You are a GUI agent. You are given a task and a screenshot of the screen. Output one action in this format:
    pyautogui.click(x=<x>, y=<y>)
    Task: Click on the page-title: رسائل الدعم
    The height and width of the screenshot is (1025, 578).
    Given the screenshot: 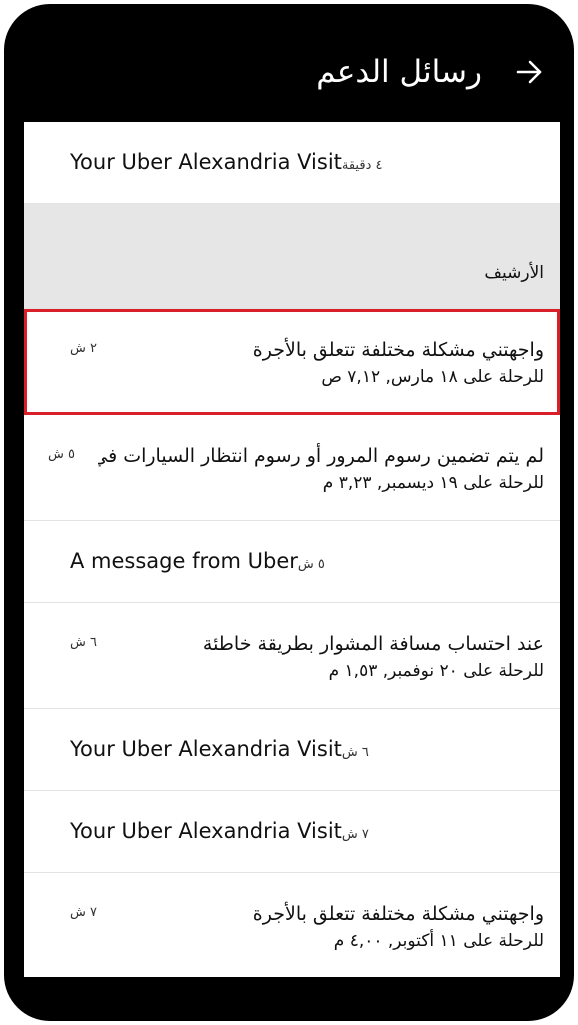 What is the action you would take?
    pyautogui.click(x=399, y=72)
    